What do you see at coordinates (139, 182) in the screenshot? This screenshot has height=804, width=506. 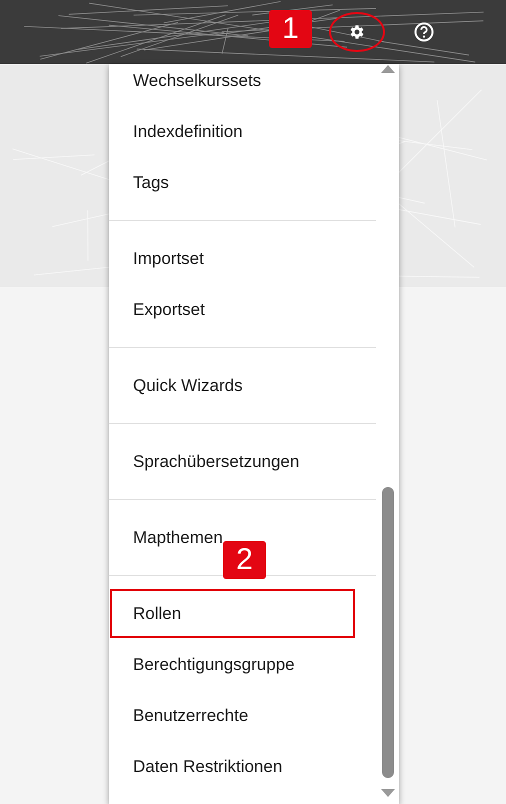 I see `menu-item: Tags` at bounding box center [139, 182].